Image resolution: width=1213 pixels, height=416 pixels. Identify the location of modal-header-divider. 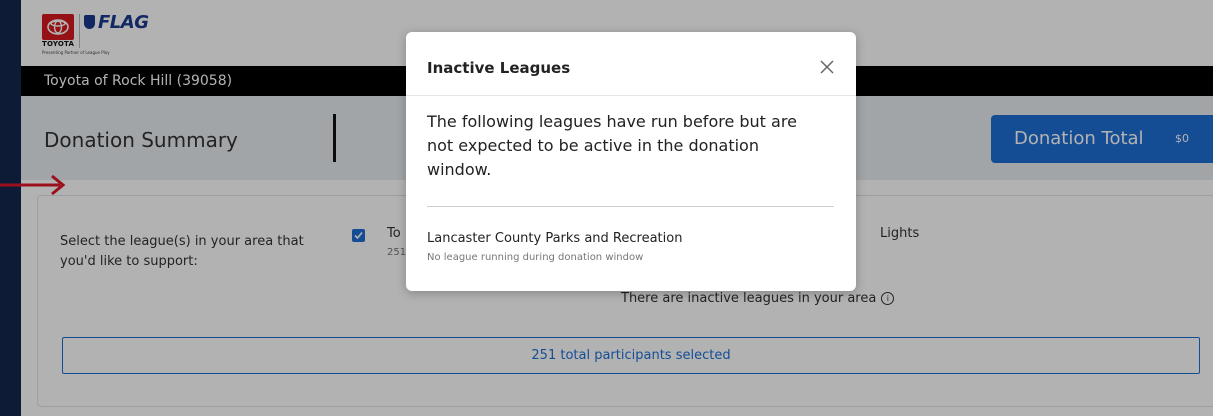
(631, 95).